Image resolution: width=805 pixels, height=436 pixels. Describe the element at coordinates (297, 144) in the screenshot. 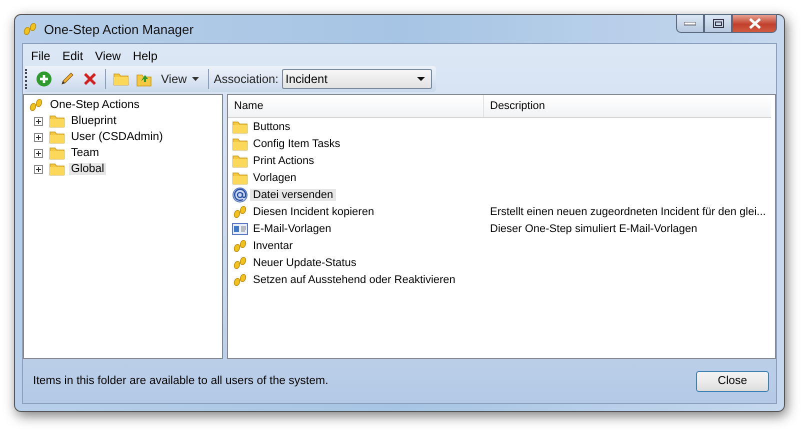

I see `list-item: Config Item Tasks` at that location.